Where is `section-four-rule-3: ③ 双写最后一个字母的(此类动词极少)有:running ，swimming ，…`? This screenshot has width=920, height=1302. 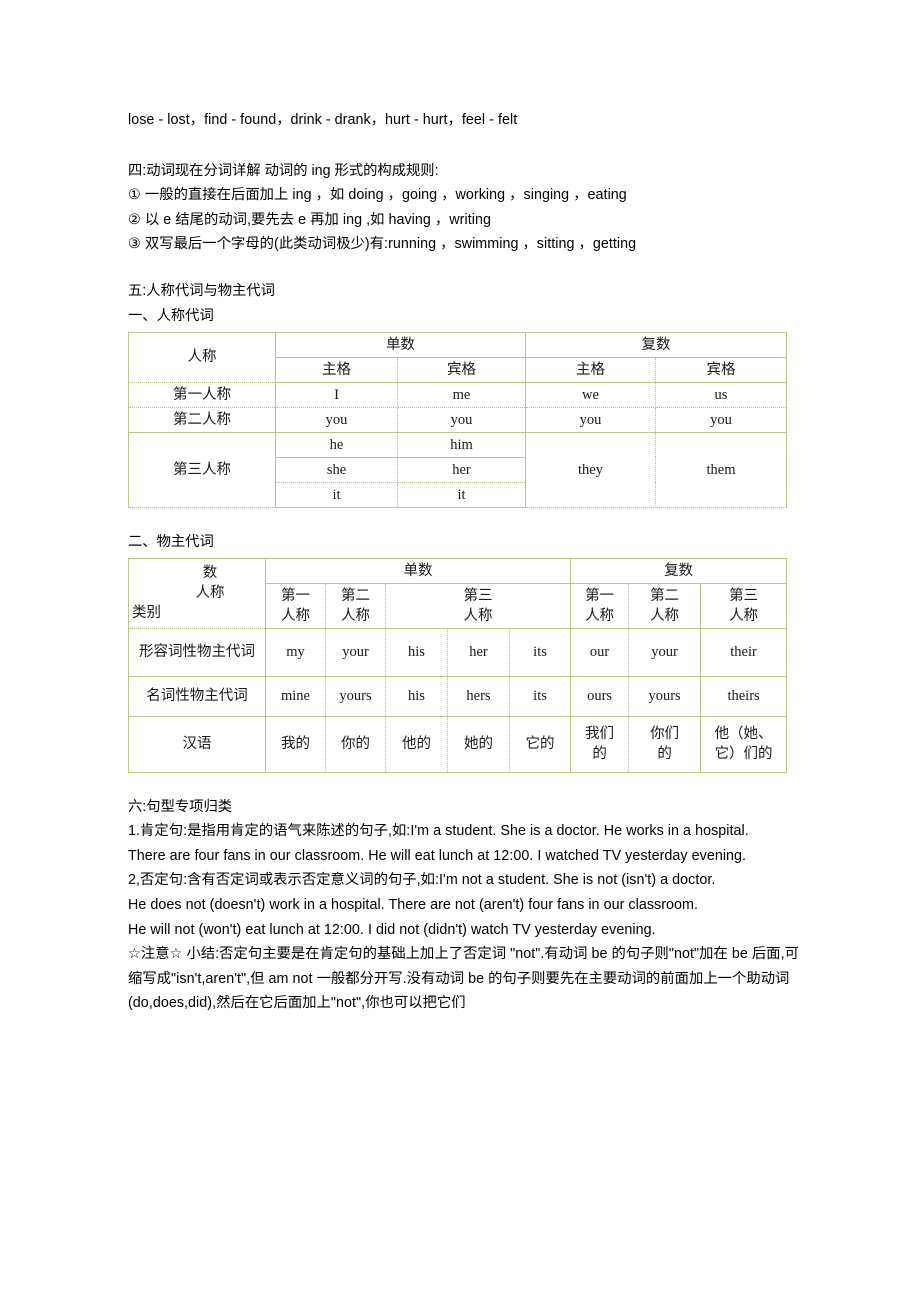
section-four-rule-3: ③ 双写最后一个字母的(此类动词极少)有:running ，swimming ，… is located at coordinates (382, 244).